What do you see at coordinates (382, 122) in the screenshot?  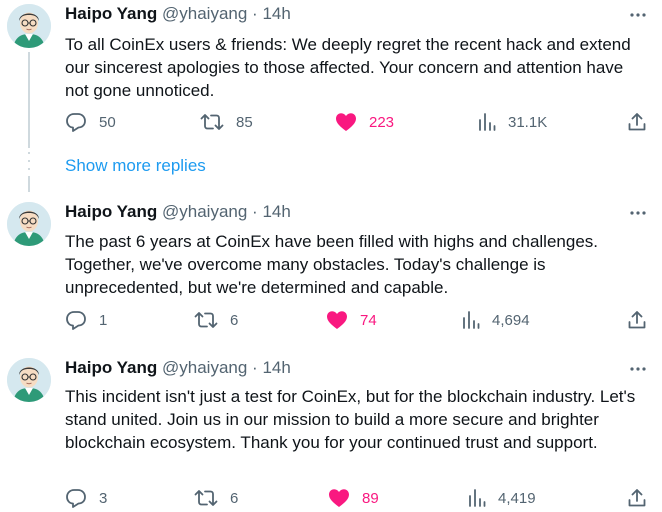 I see `like-count: 223` at bounding box center [382, 122].